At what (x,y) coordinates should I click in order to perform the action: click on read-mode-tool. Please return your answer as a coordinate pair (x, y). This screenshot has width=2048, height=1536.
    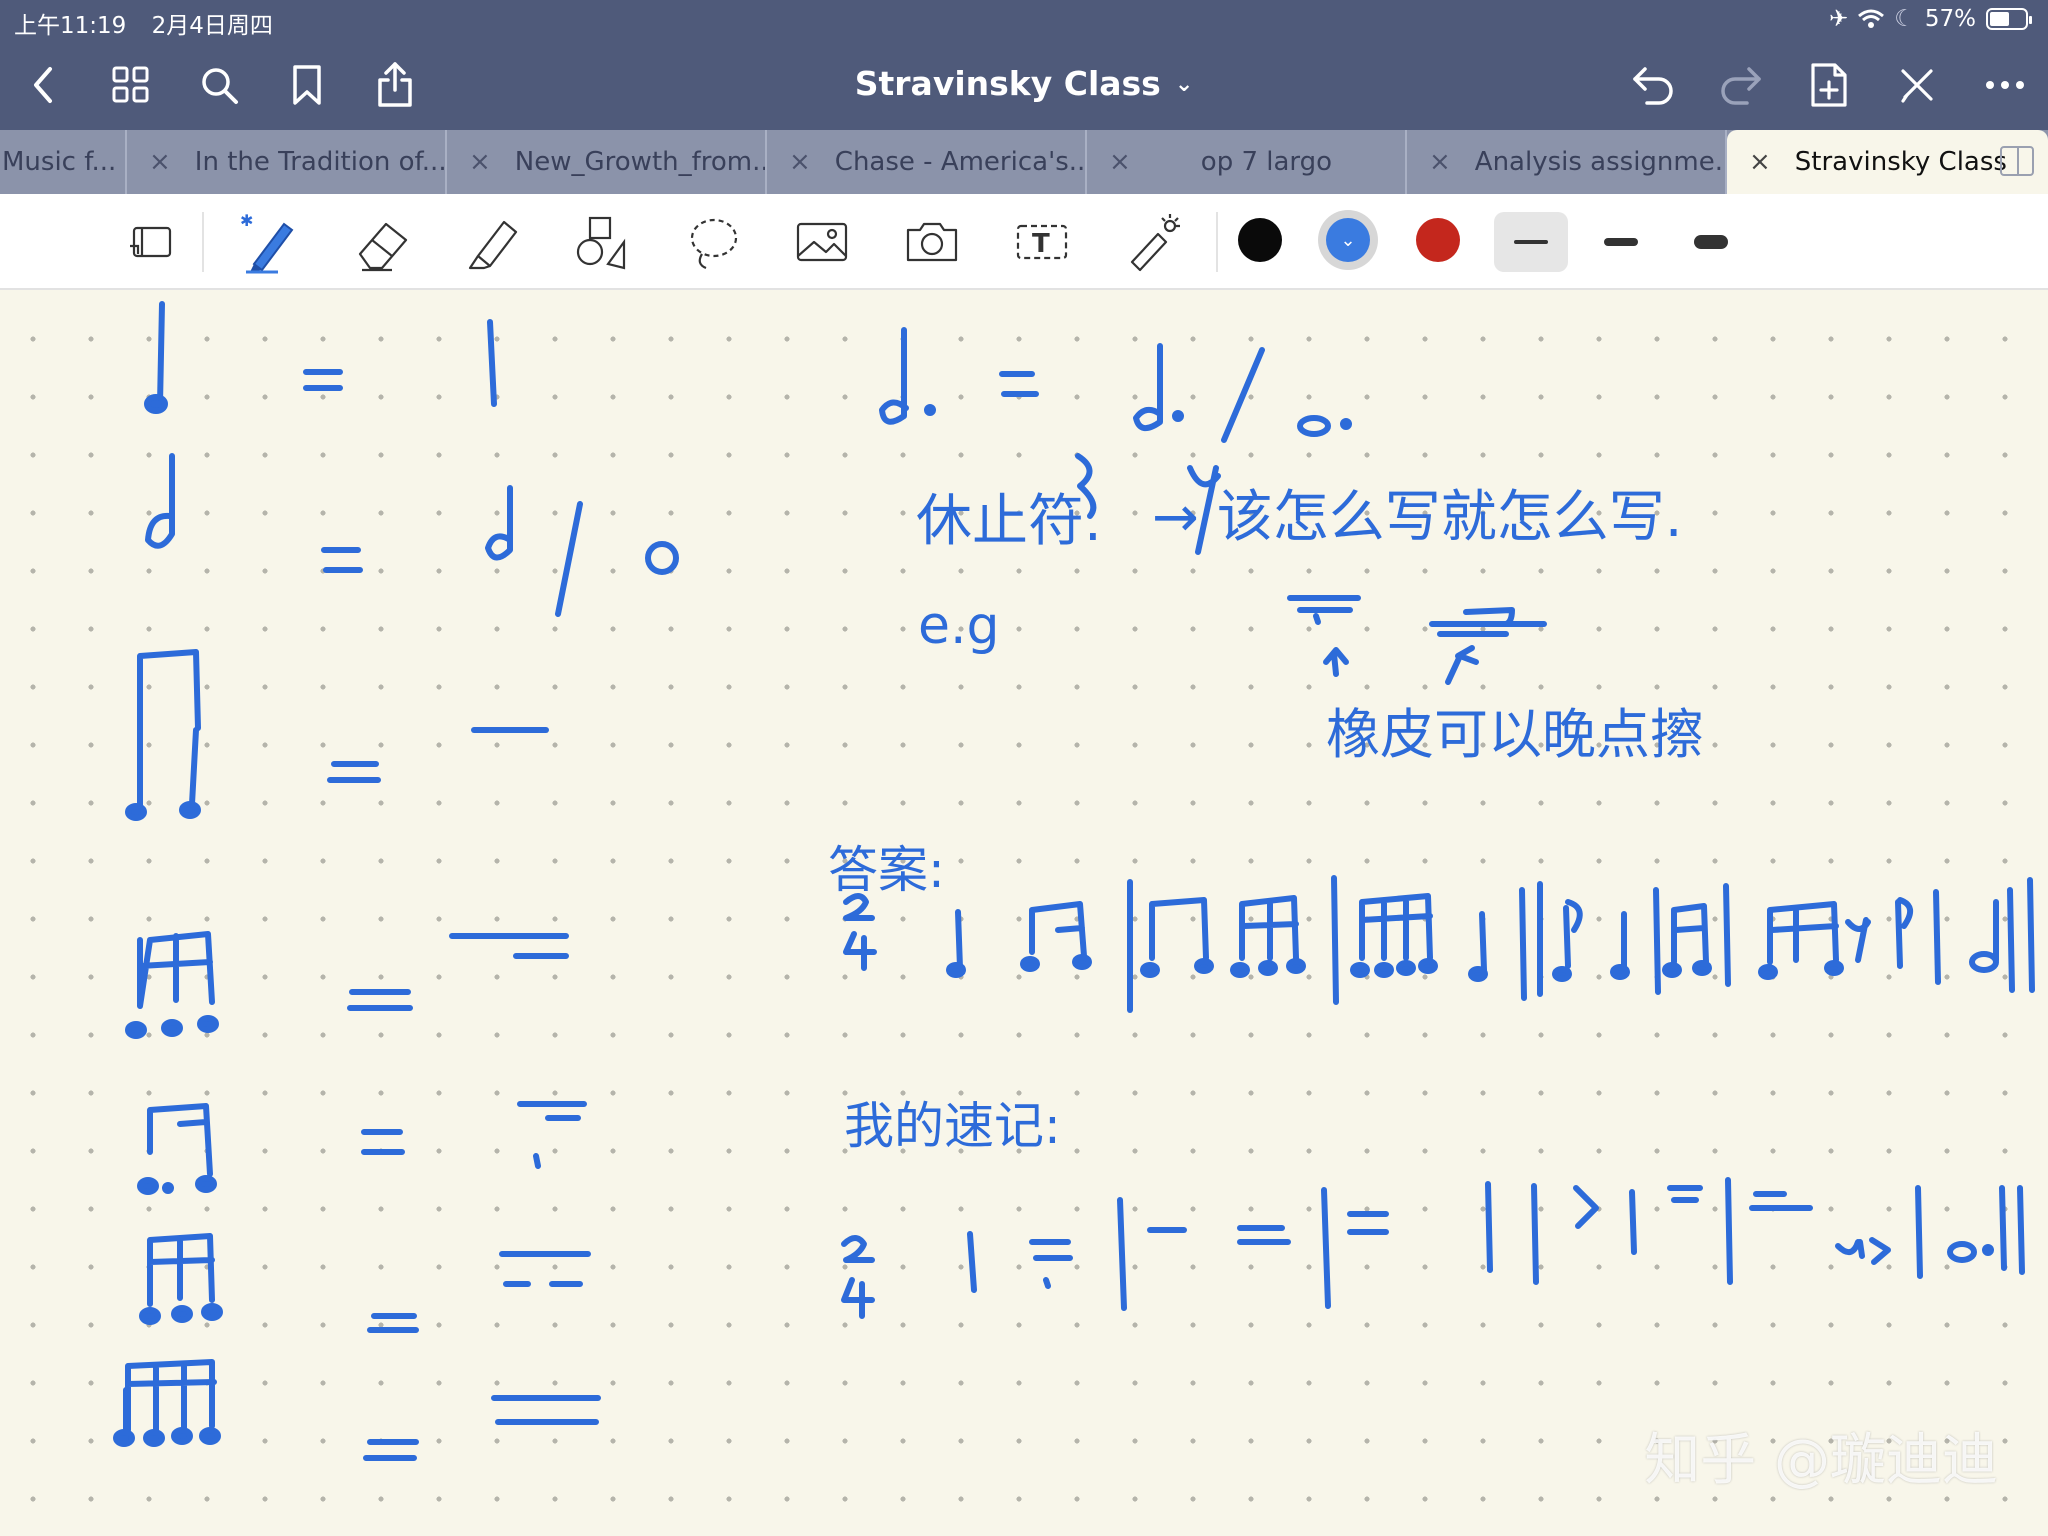
    Looking at the image, I should click on (152, 242).